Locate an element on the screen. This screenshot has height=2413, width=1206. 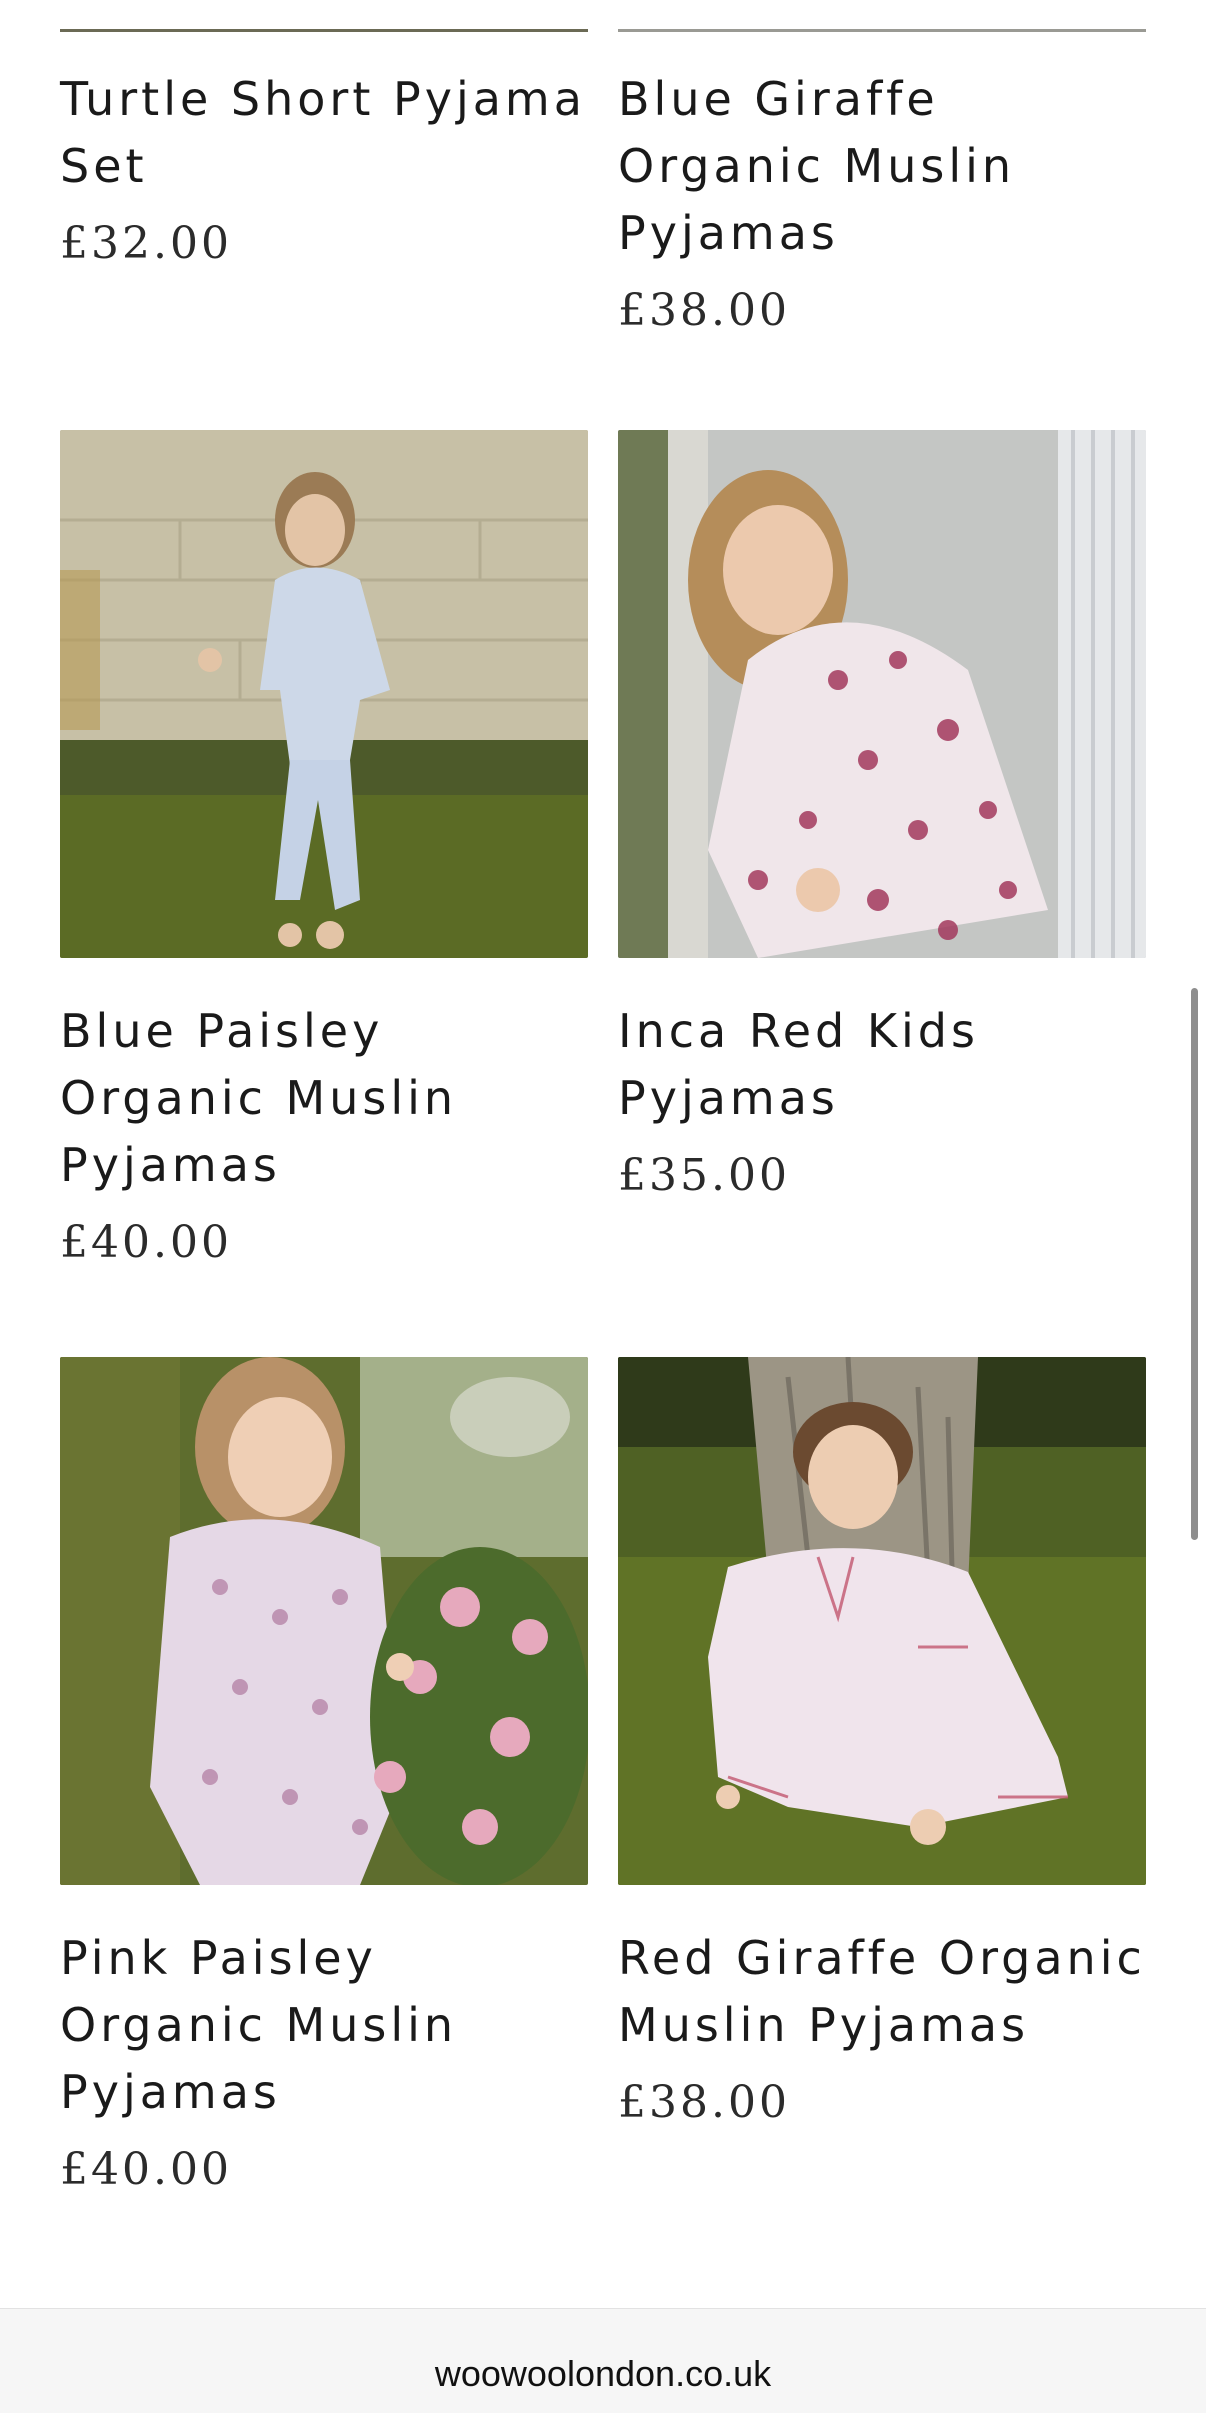
girl-by-window-photo is located at coordinates (882, 694).